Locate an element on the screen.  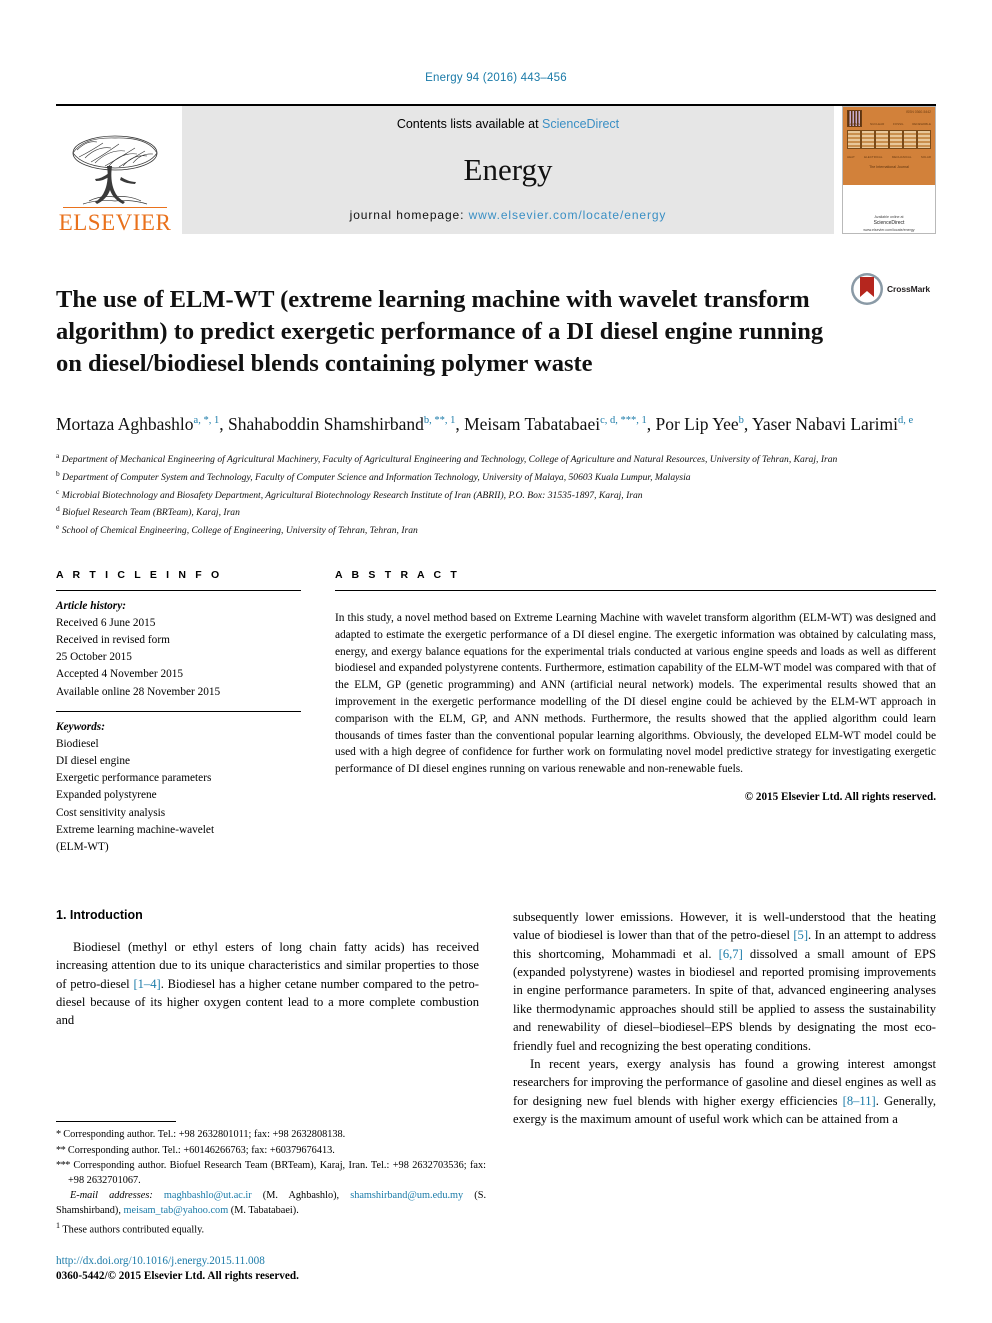
footnote-mark: 1 is located at coordinates (58, 1225).